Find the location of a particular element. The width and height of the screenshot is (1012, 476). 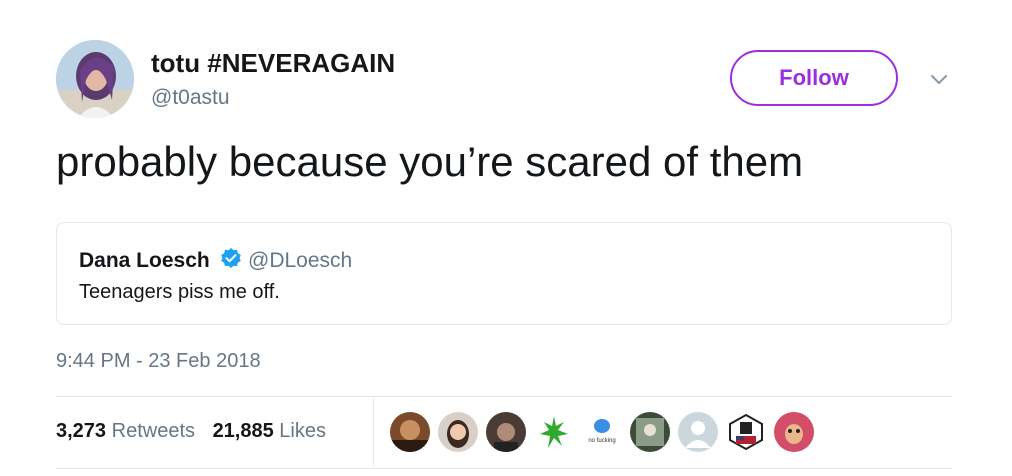

author-handle: @t0astu is located at coordinates (190, 98).